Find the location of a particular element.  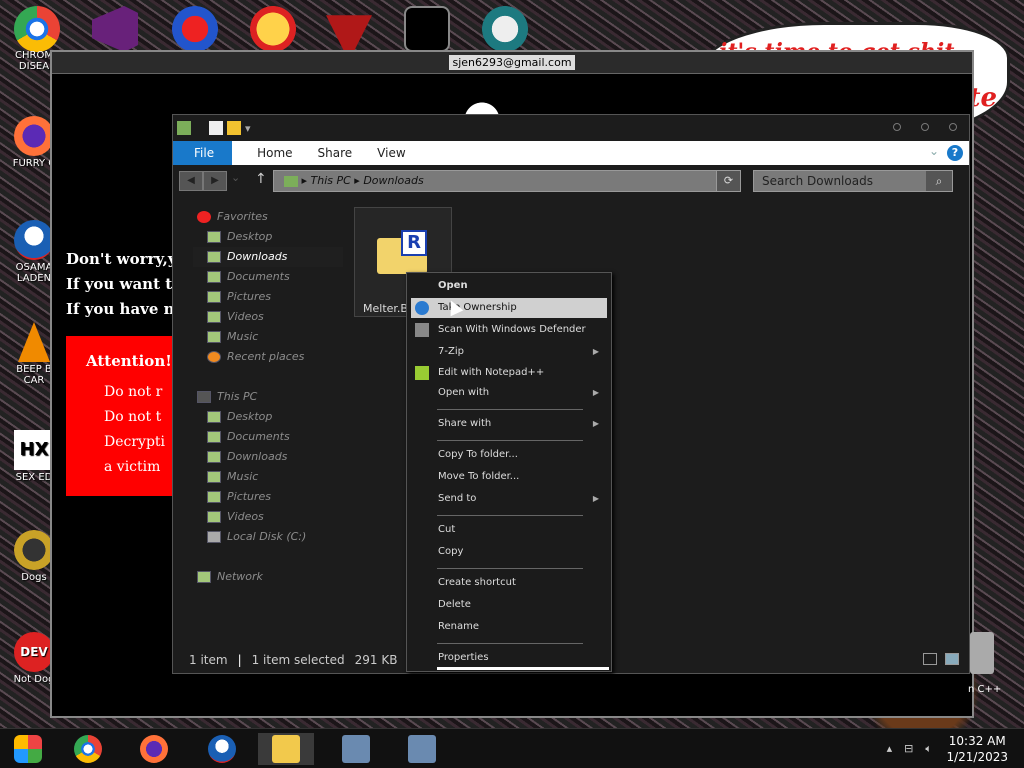

menu-item-scan-defender: Scan With Windows Defender is located at coordinates (509, 330).